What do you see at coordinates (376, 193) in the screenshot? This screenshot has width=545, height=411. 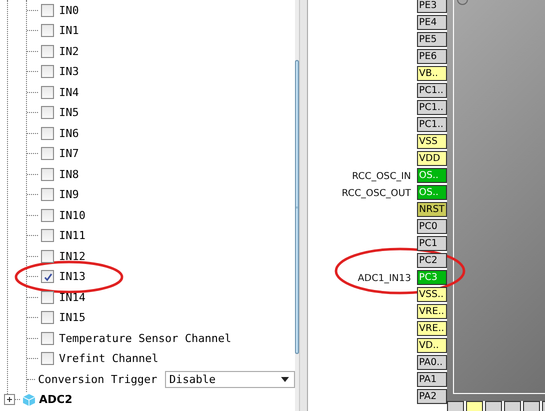 I see `signal-label: RCC_OSC_OUT` at bounding box center [376, 193].